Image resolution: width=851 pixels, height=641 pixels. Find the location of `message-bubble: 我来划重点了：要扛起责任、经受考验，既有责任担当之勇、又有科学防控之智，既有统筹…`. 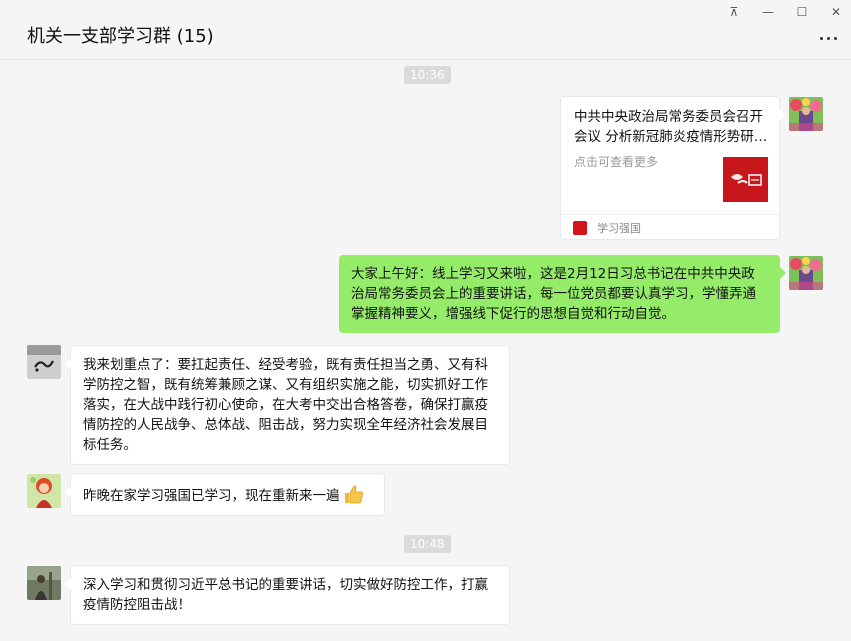

message-bubble: 我来划重点了：要扛起责任、经受考验，既有责任担当之勇、又有科学防控之智，既有统筹… is located at coordinates (287, 405).